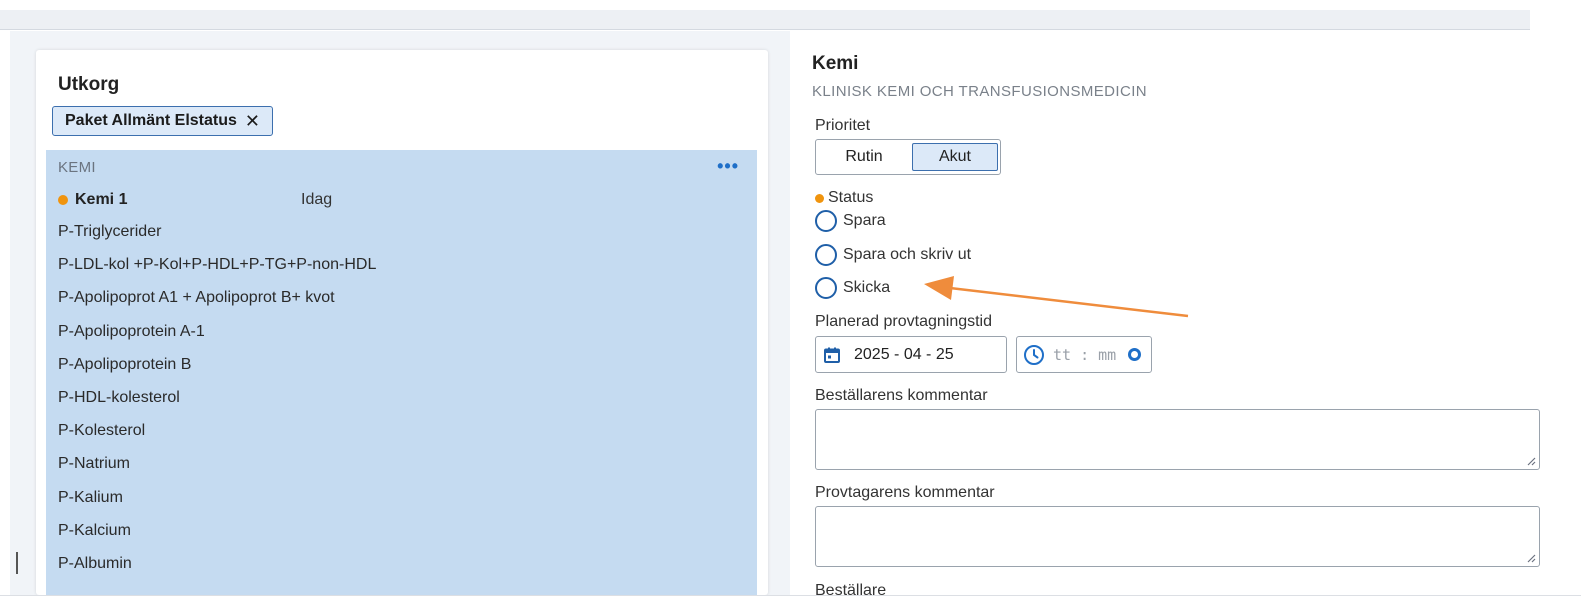 Image resolution: width=1581 pixels, height=615 pixels. What do you see at coordinates (790, 605) in the screenshot?
I see `bottom-strip` at bounding box center [790, 605].